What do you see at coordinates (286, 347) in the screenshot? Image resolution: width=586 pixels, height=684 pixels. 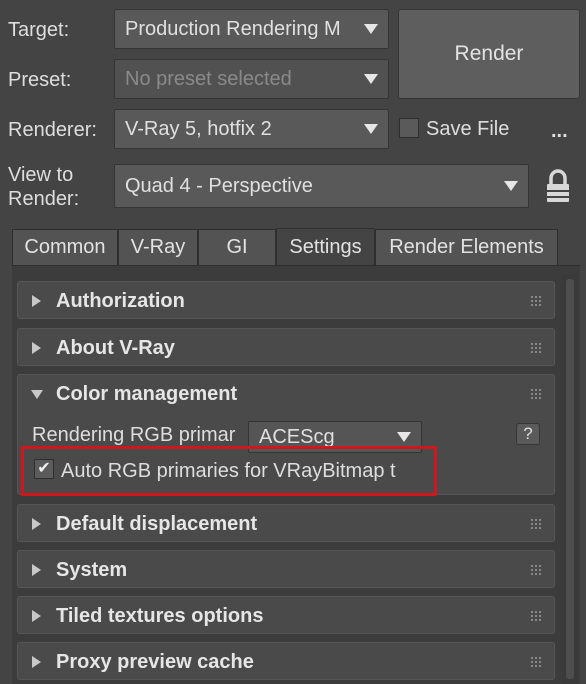 I see `rollout-about-vray: About V-Ray` at bounding box center [286, 347].